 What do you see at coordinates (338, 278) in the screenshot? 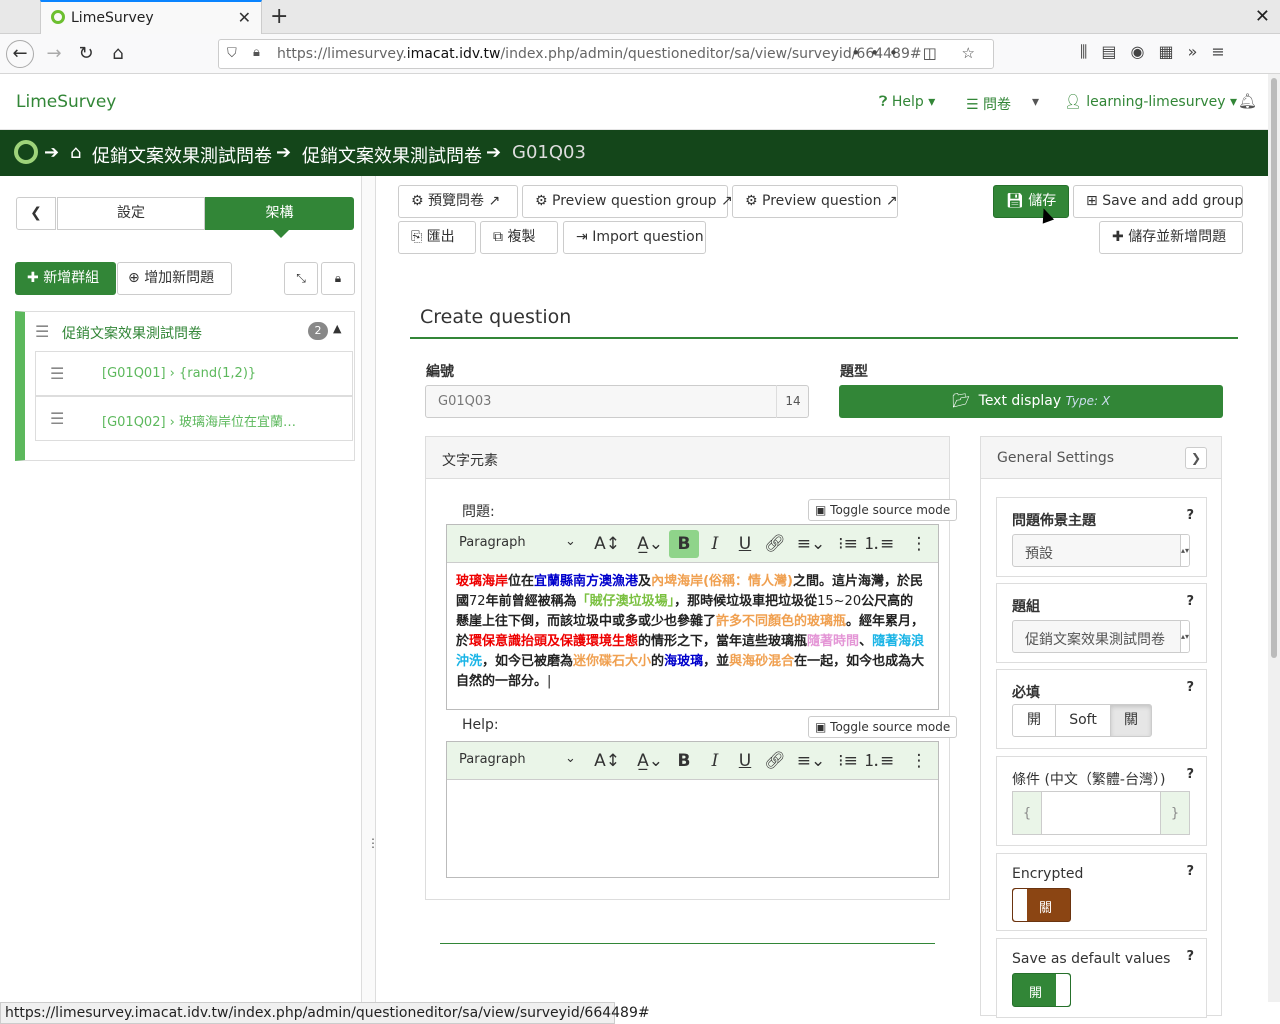
I see `lock-button: 🔒︎` at bounding box center [338, 278].